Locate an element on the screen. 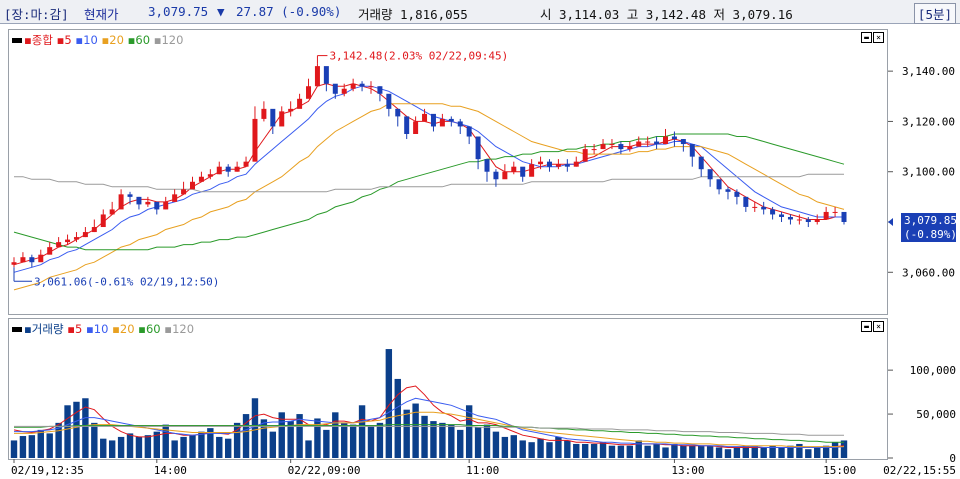 The height and width of the screenshot is (479, 960). down-arrow-icon: ▼ is located at coordinates (221, 11).